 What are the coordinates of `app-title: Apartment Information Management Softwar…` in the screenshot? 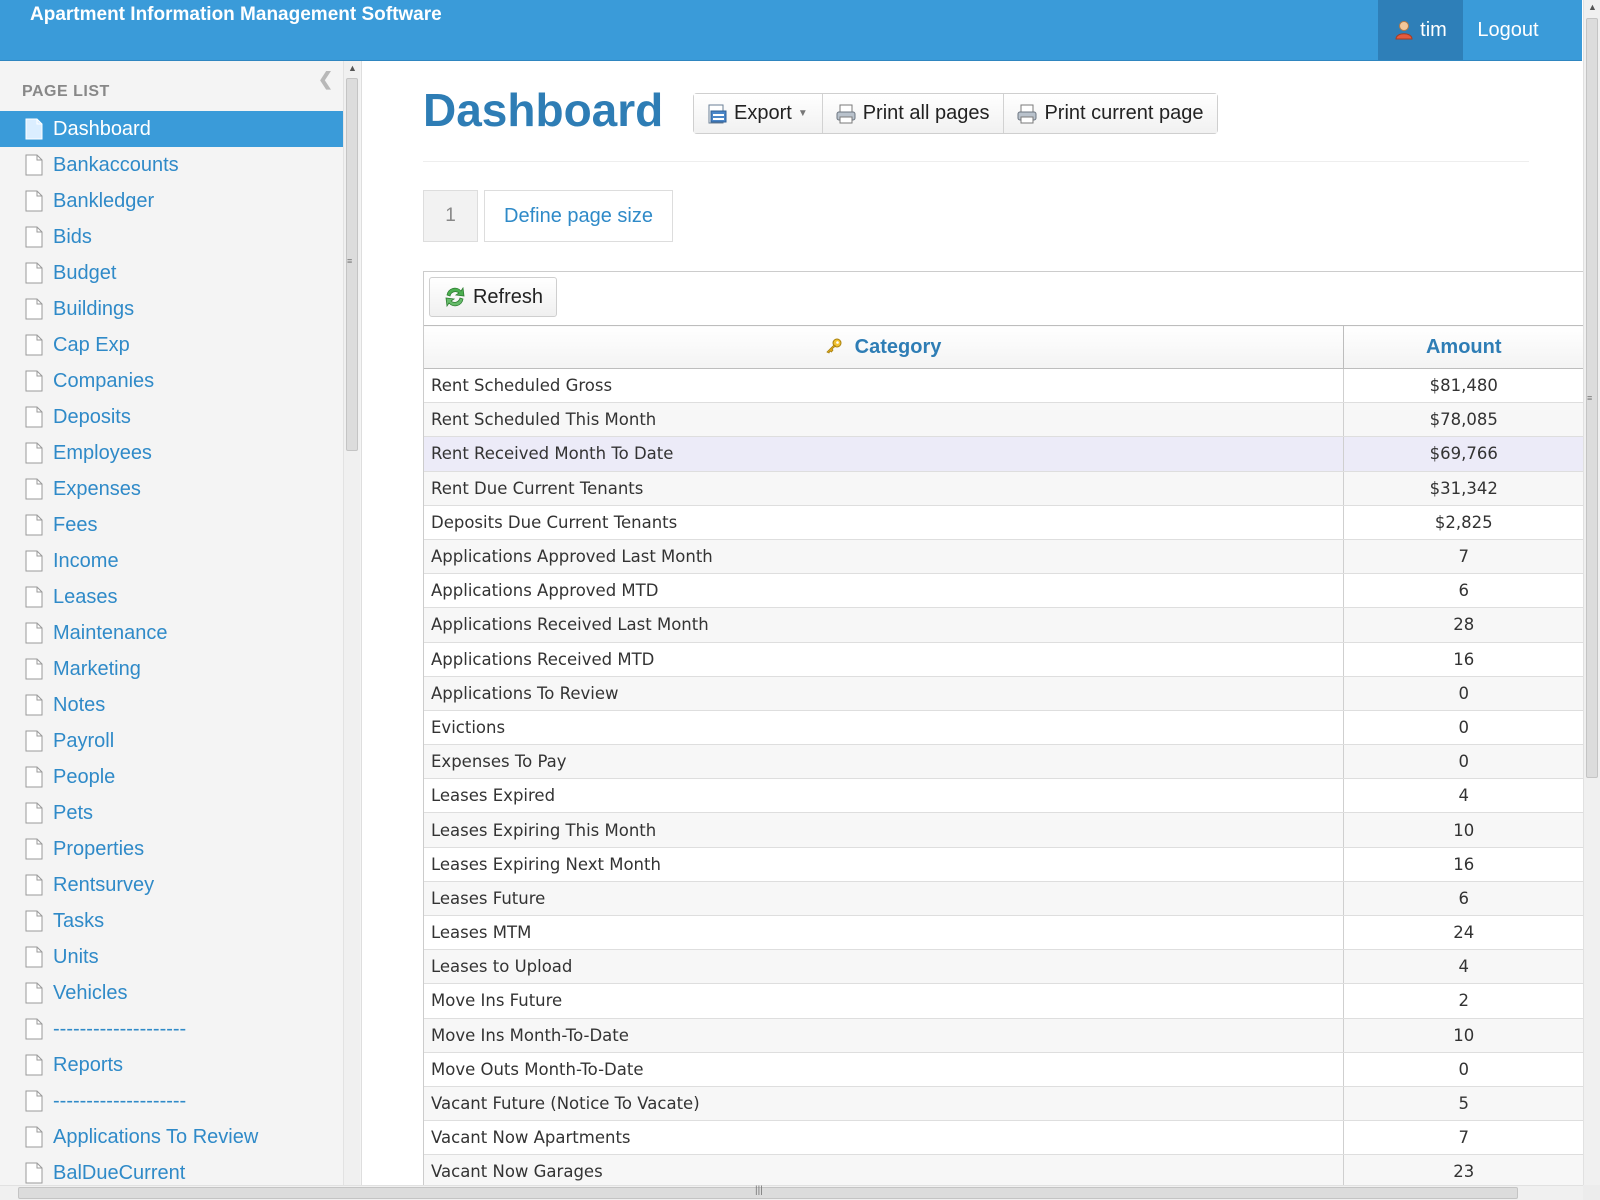 It's located at (236, 14).